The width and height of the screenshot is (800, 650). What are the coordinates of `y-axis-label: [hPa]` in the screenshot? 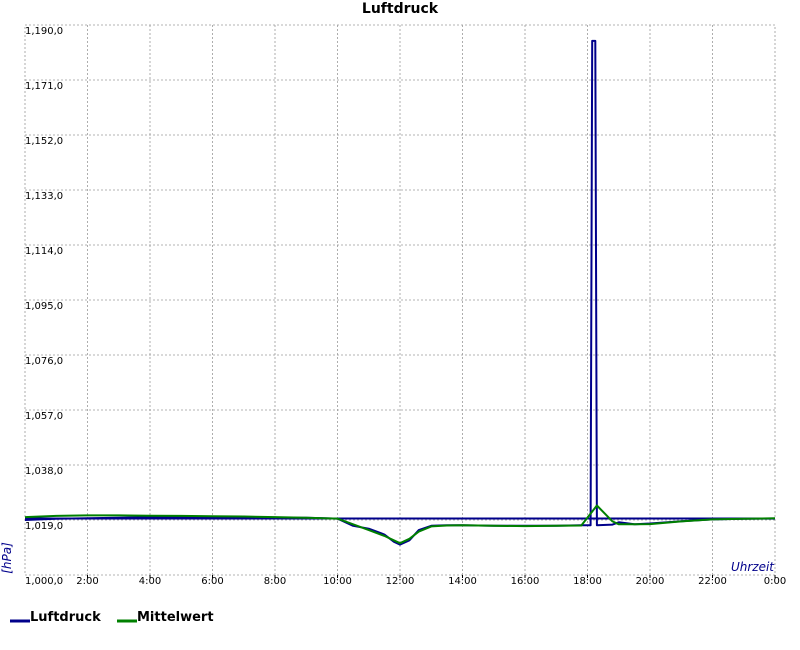 It's located at (7, 558).